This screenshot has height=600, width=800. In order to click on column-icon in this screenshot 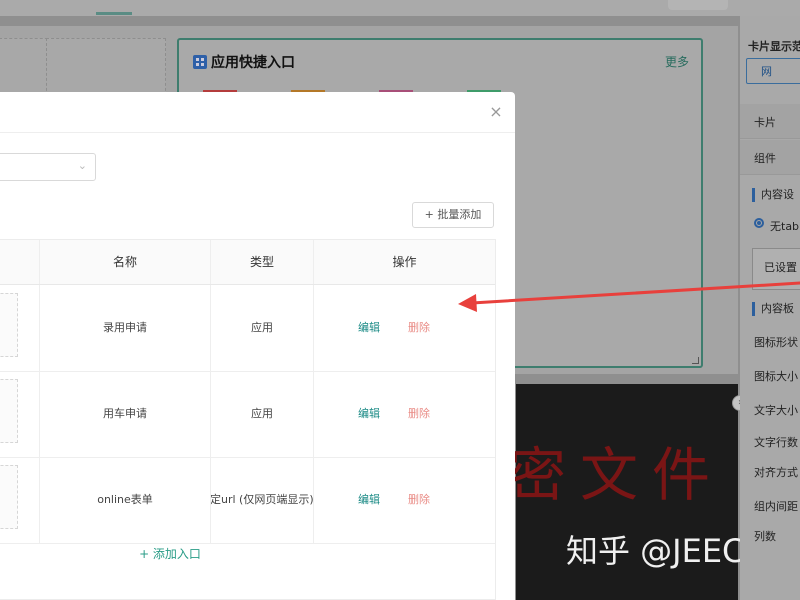, I will do `click(20, 262)`.